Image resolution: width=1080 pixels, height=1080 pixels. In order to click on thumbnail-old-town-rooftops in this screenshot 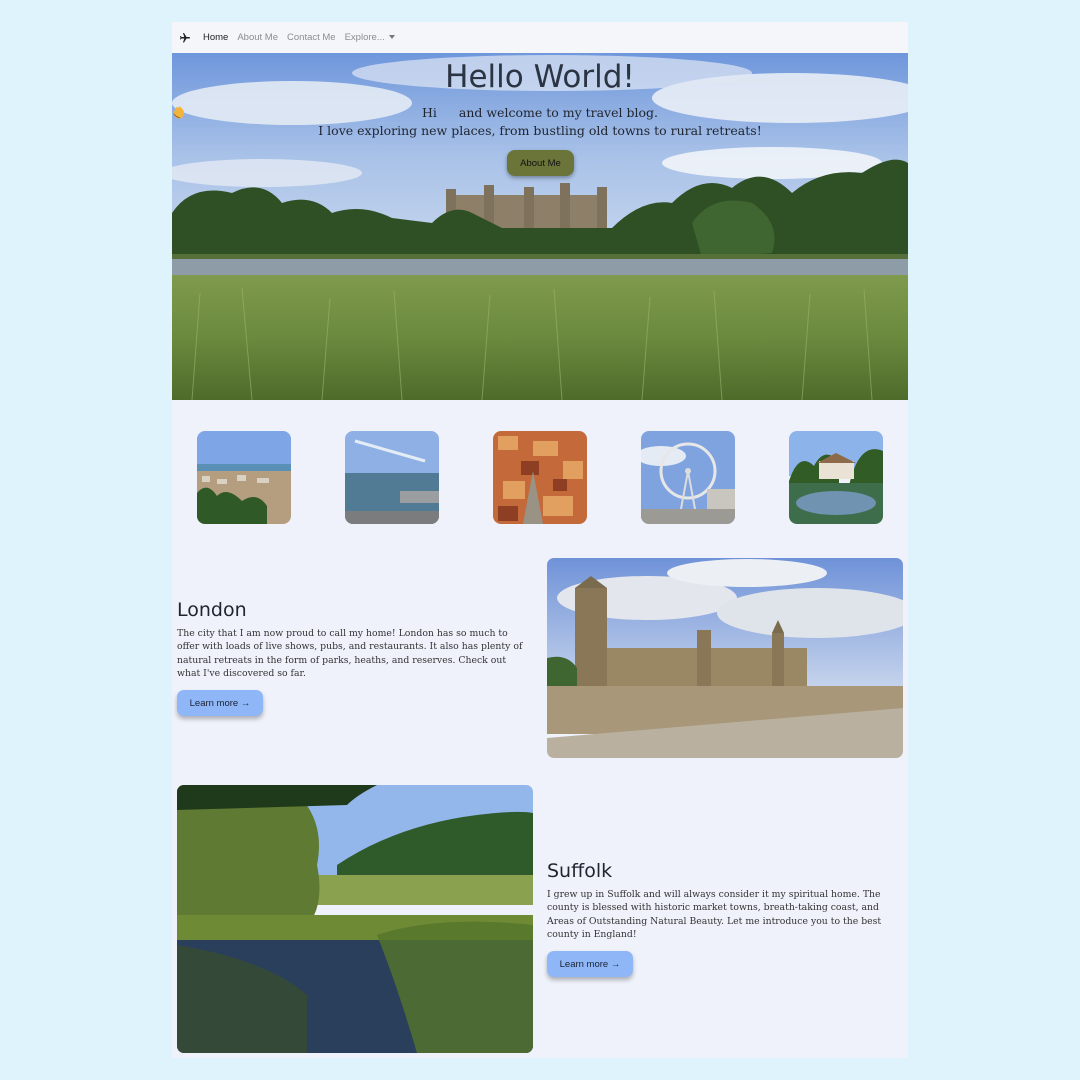, I will do `click(540, 477)`.